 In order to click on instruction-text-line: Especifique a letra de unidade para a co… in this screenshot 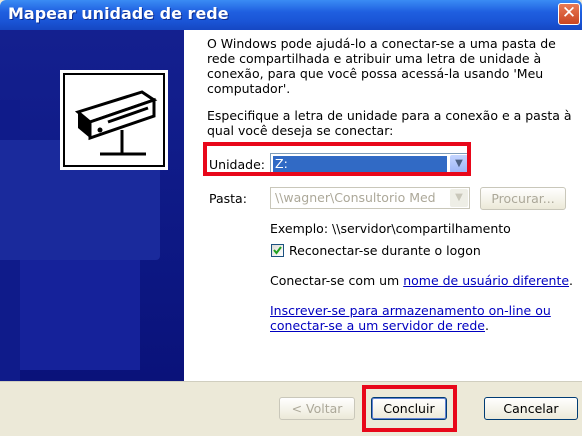, I will do `click(389, 115)`.